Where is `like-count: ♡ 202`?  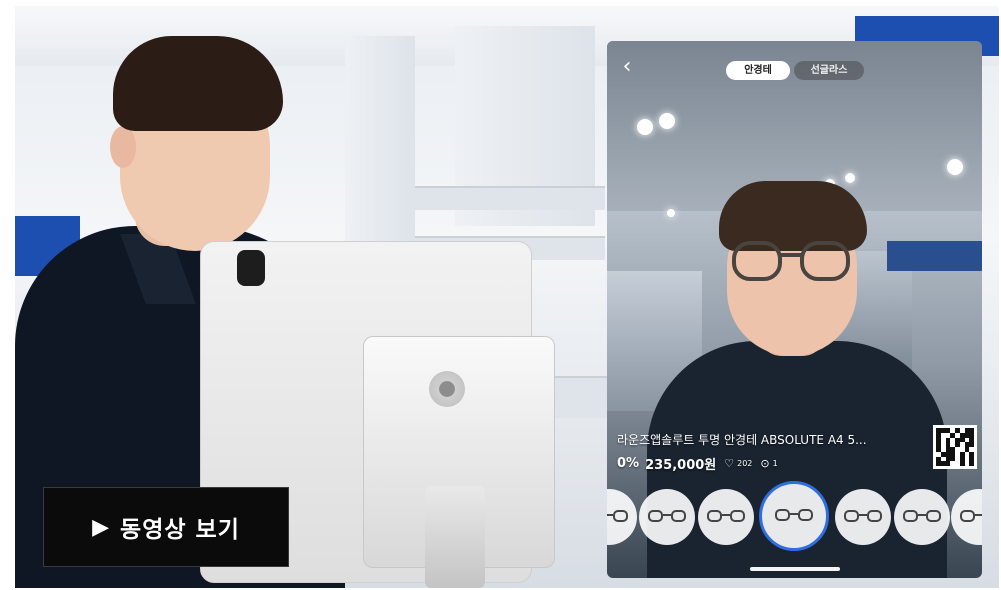 like-count: ♡ 202 is located at coordinates (738, 463).